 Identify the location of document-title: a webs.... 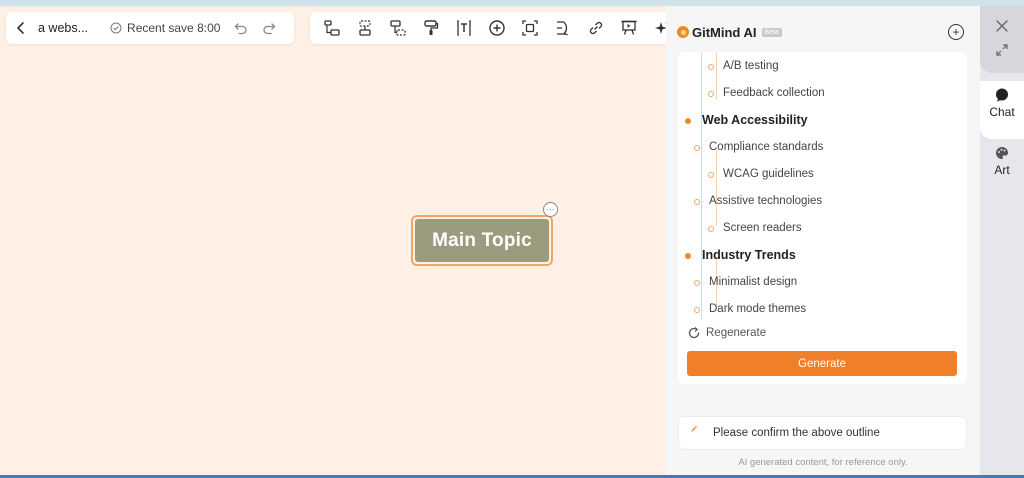
(63, 28).